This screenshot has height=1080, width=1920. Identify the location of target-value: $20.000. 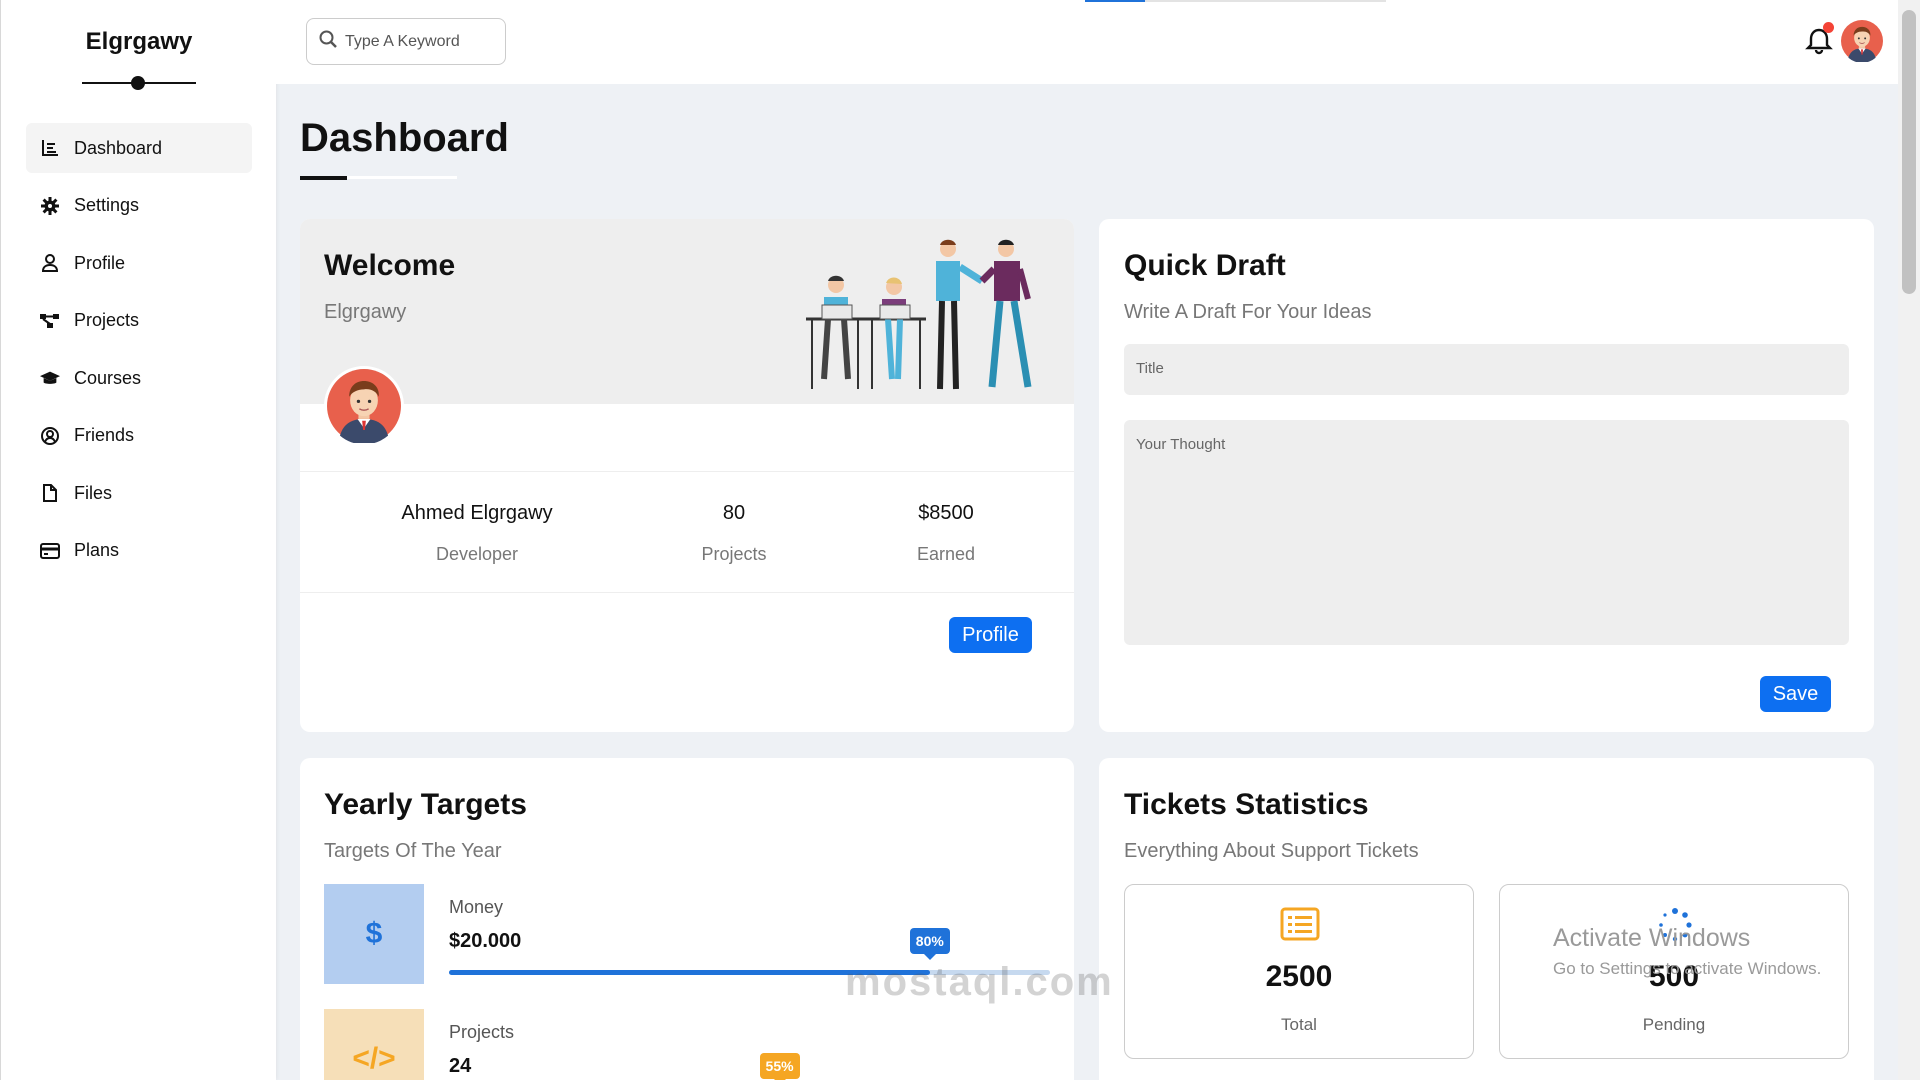
(485, 941).